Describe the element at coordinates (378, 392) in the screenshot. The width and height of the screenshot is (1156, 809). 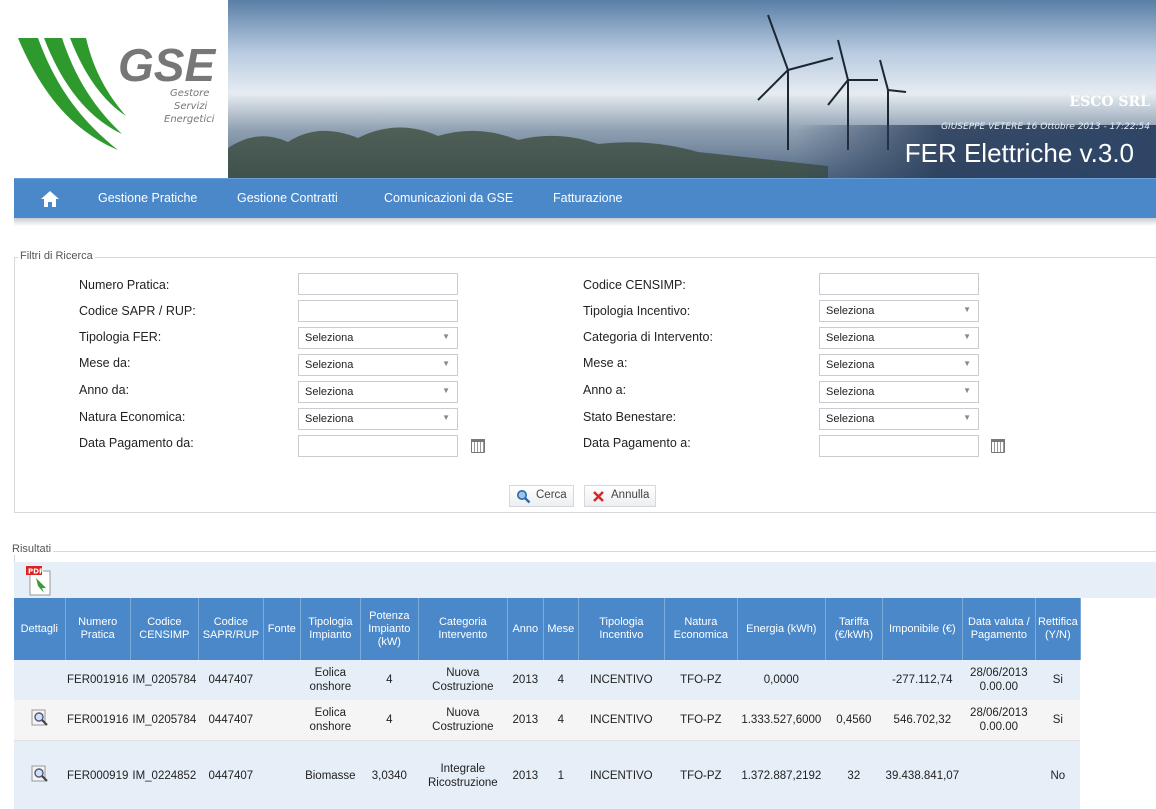
I see `anno-da-select: Seleziona ▼` at that location.